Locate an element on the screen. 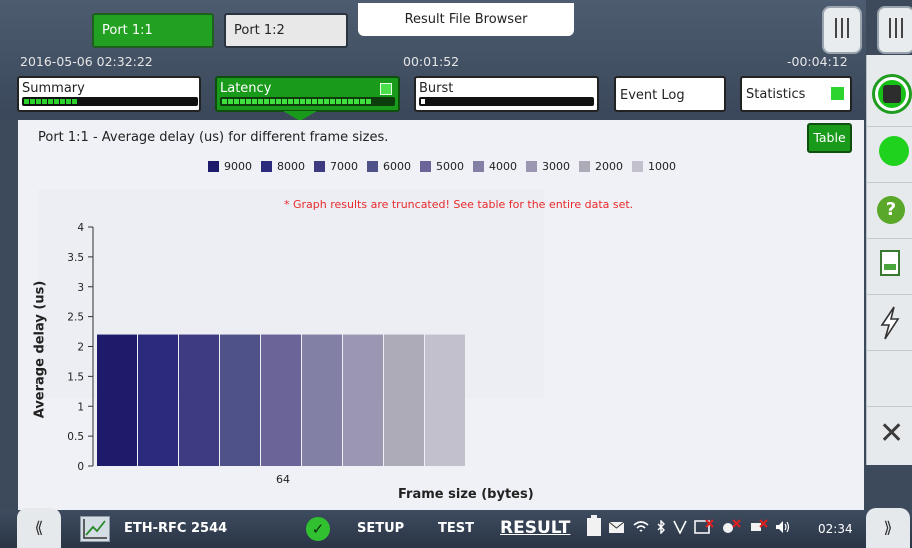  y-tick-label: 3.5 is located at coordinates (75, 258).